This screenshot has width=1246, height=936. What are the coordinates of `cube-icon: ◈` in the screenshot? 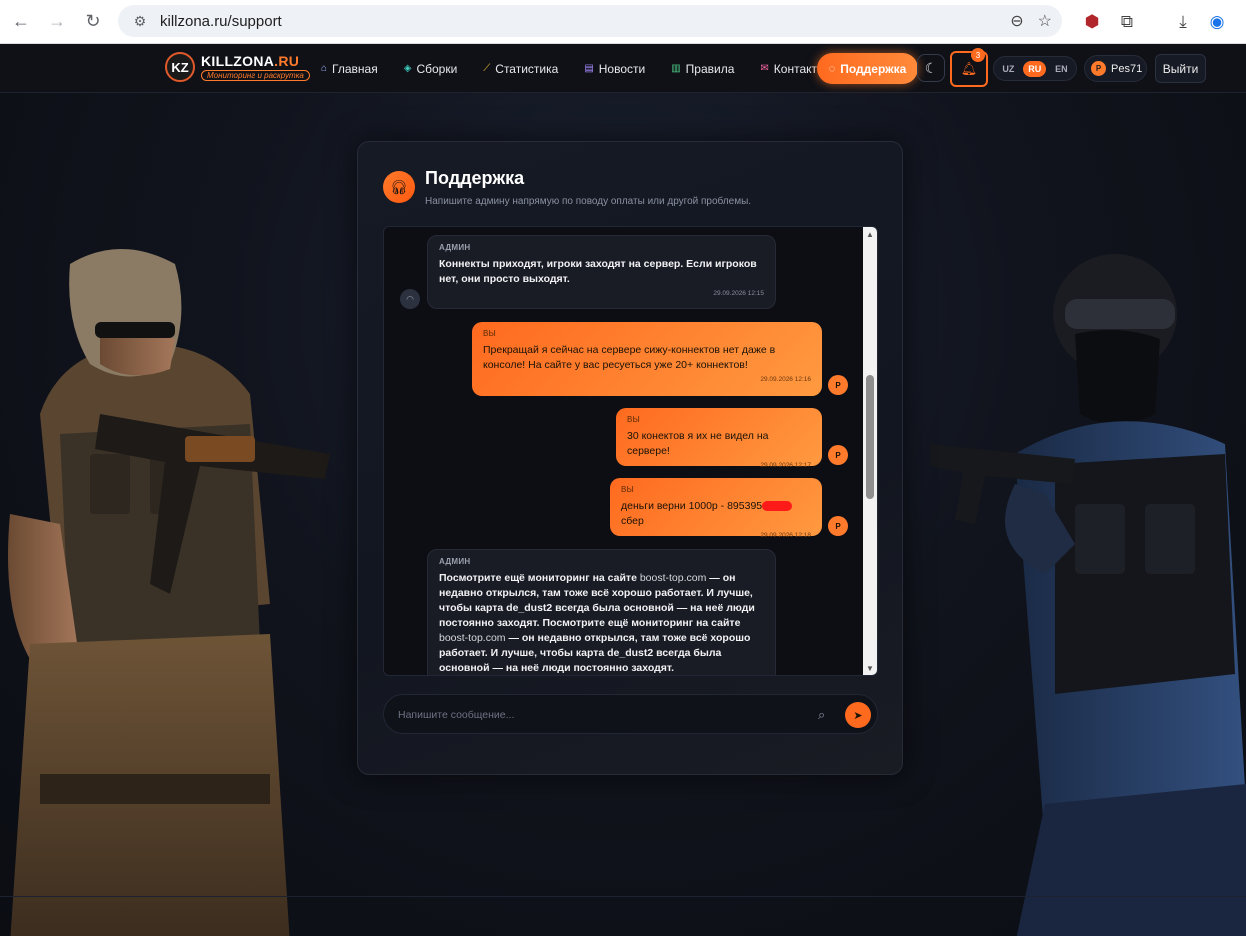 It's located at (407, 68).